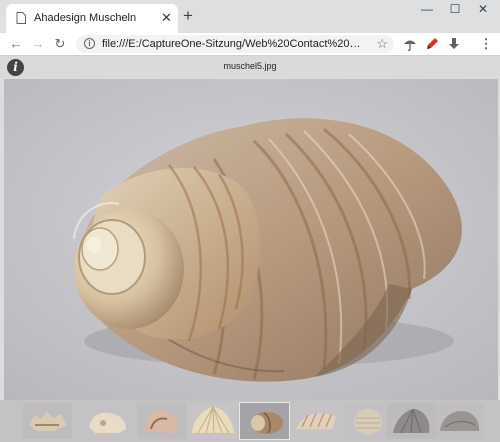 This screenshot has height=442, width=500. Describe the element at coordinates (483, 9) in the screenshot. I see `close-window-button: ✕` at that location.